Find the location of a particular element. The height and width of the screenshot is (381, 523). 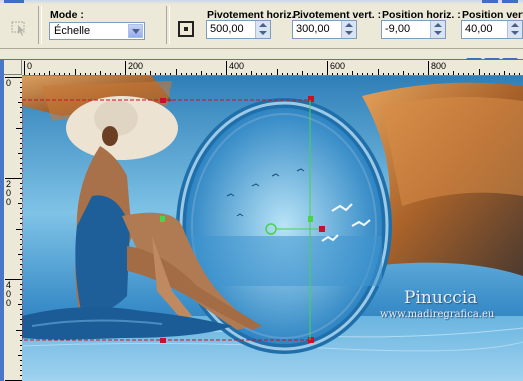

mode-label: Mode : is located at coordinates (67, 15).